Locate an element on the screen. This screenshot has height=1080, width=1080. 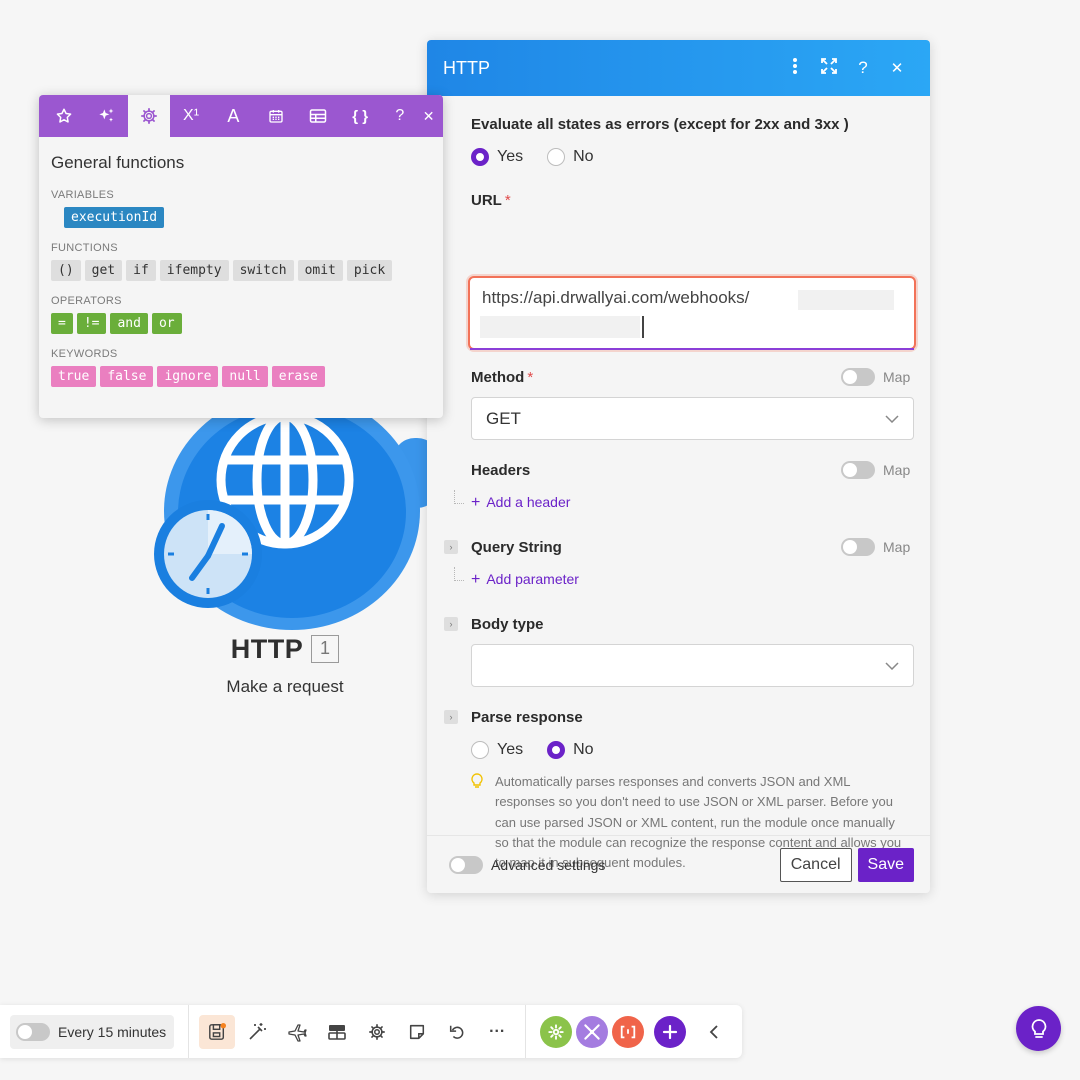
evaluate-errors-options: Yes No is located at coordinates (532, 157).